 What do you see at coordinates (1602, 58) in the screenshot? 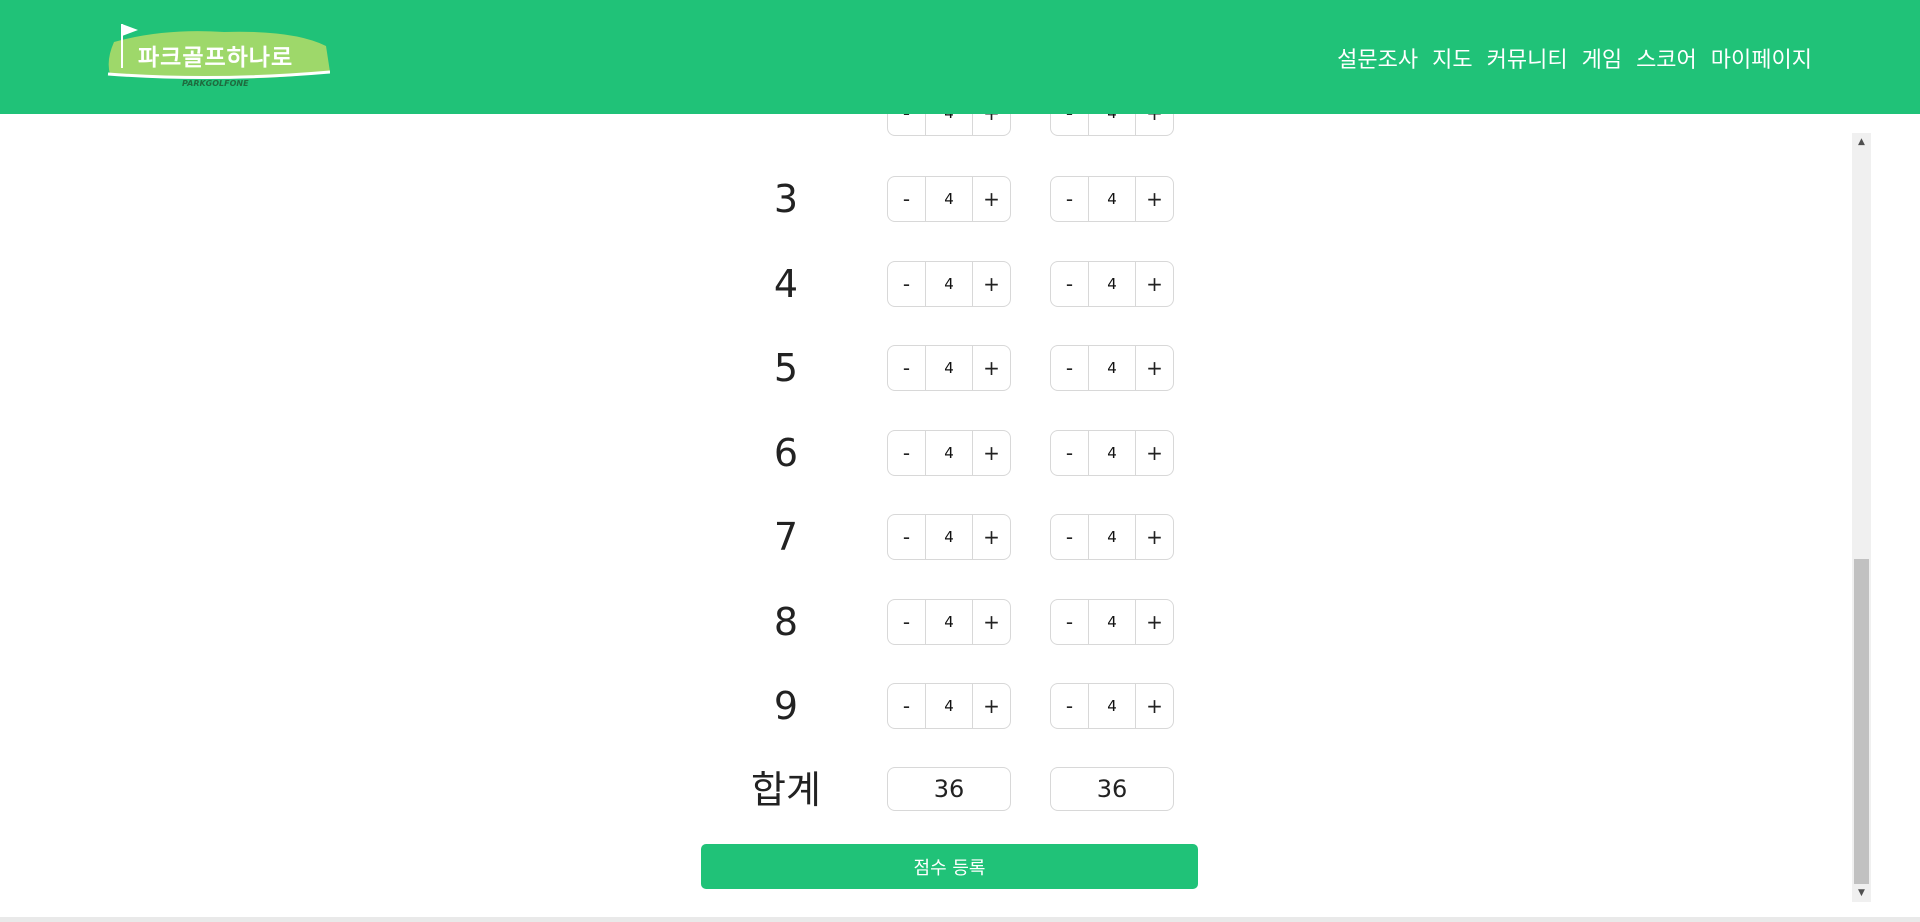
I see `nav-game: 게임` at bounding box center [1602, 58].